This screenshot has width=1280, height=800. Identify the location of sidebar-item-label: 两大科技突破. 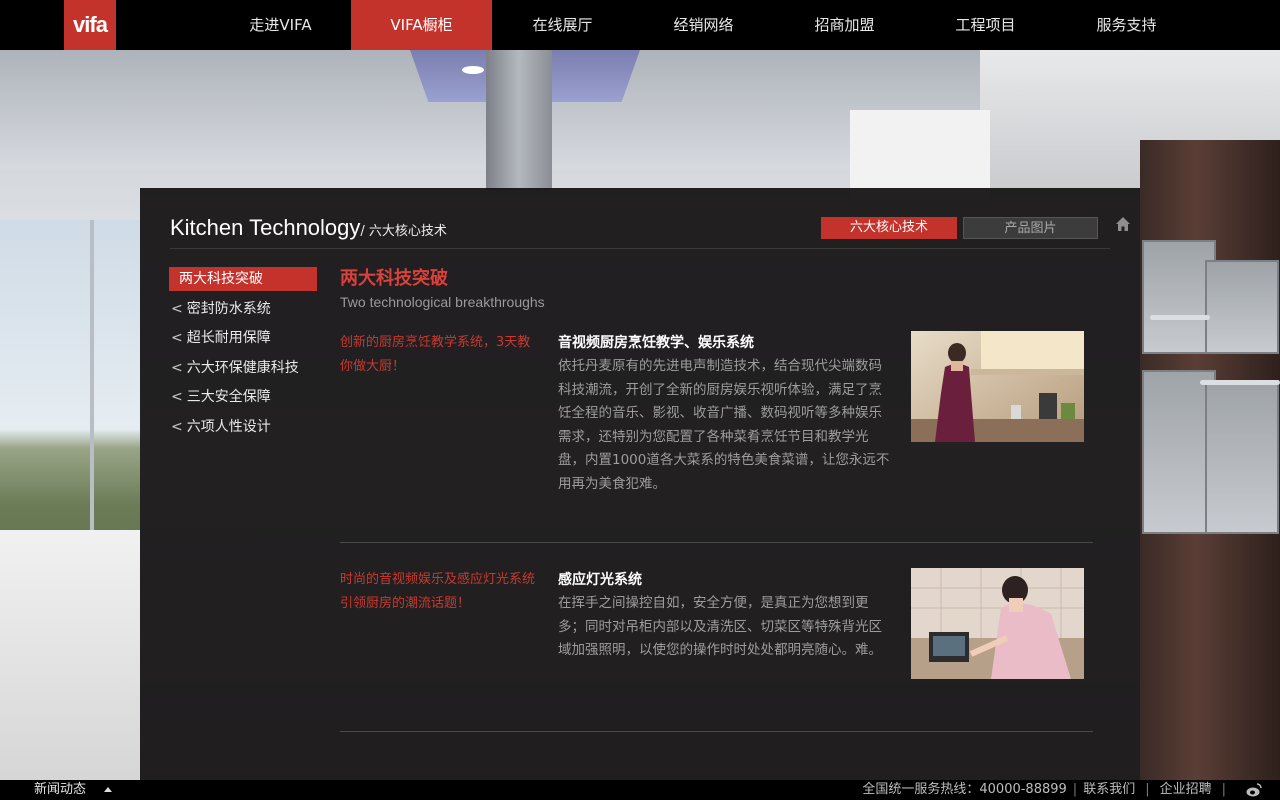
(221, 279).